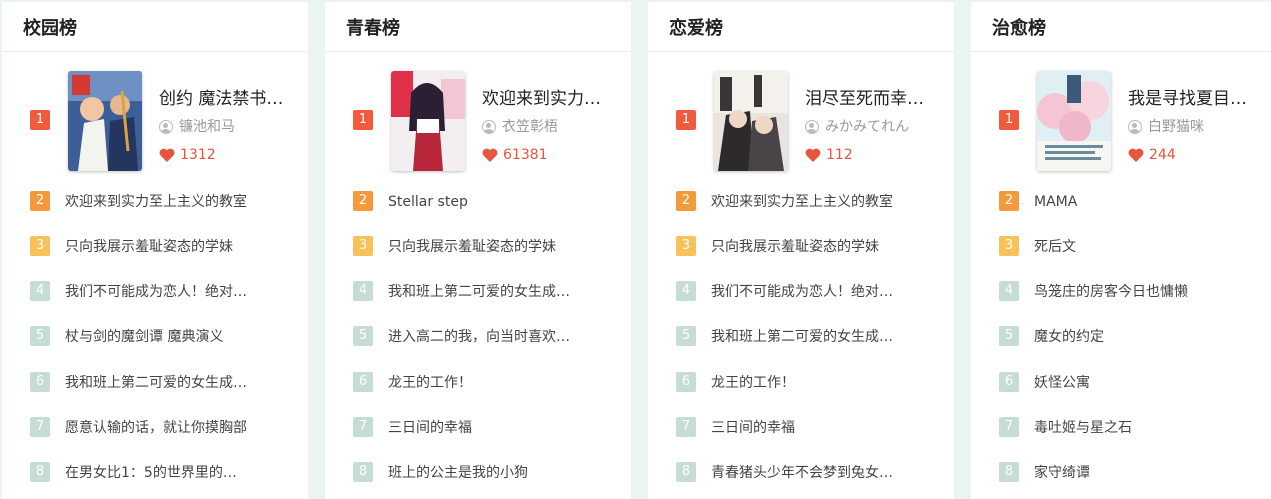 The width and height of the screenshot is (1271, 499). I want to click on list-item: 5 魔女的约定, so click(1131, 337).